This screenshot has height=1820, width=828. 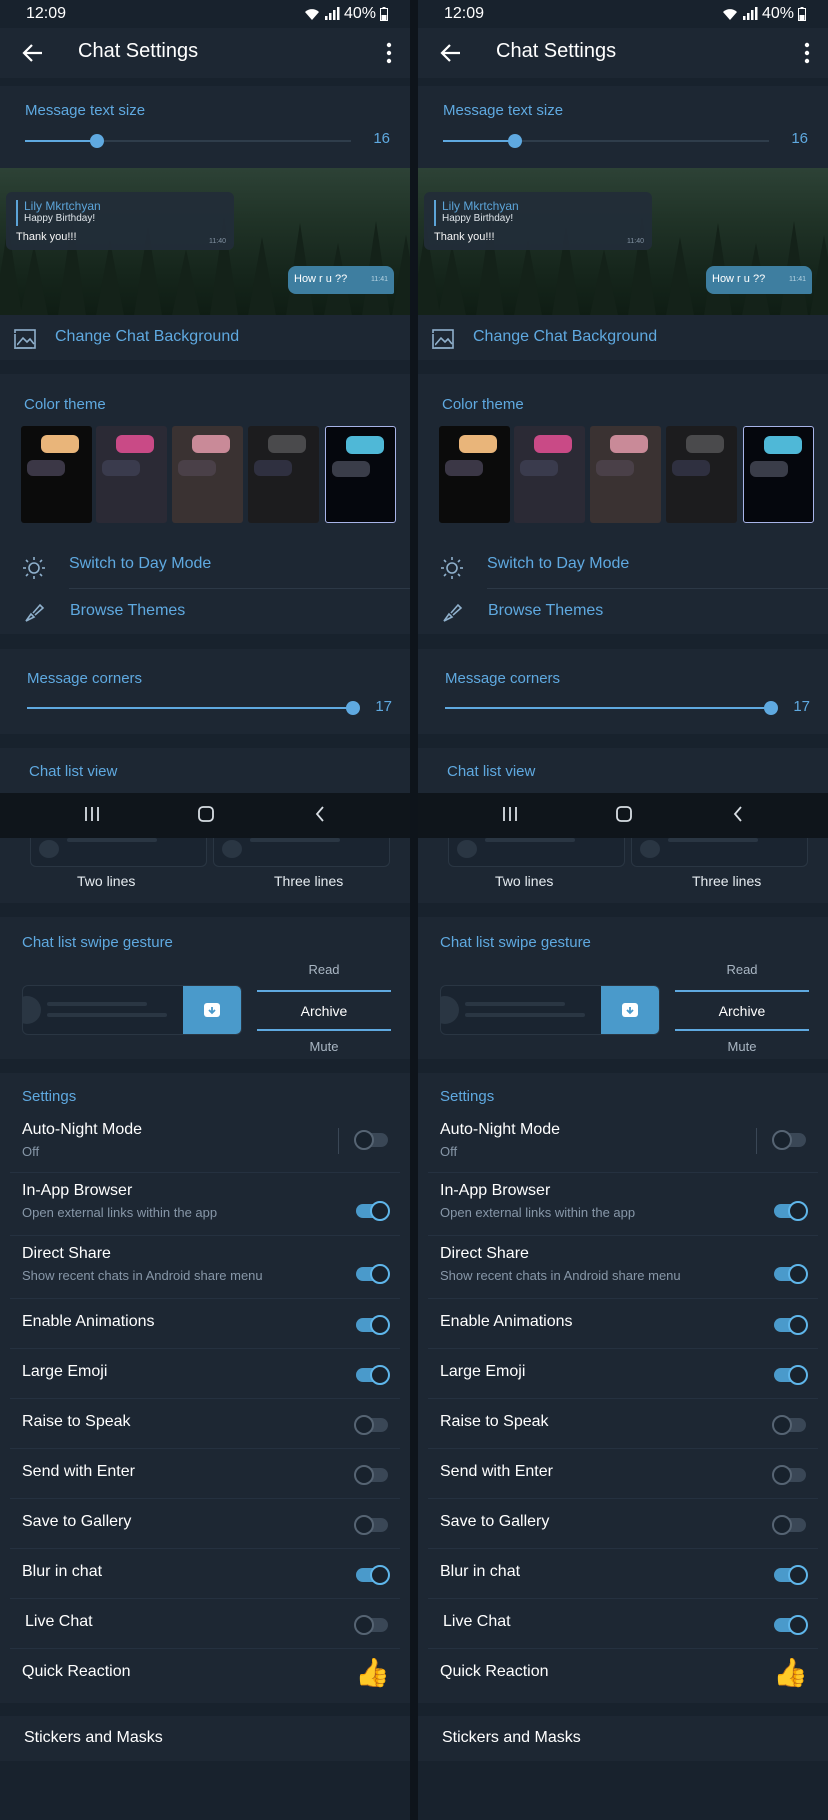 What do you see at coordinates (147, 336) in the screenshot?
I see `change-background-label: Change Chat Background` at bounding box center [147, 336].